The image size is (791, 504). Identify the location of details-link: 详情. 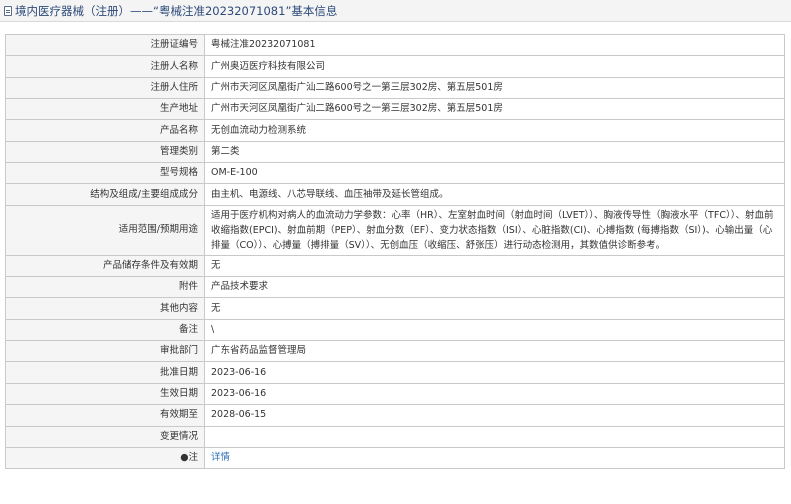
(220, 457).